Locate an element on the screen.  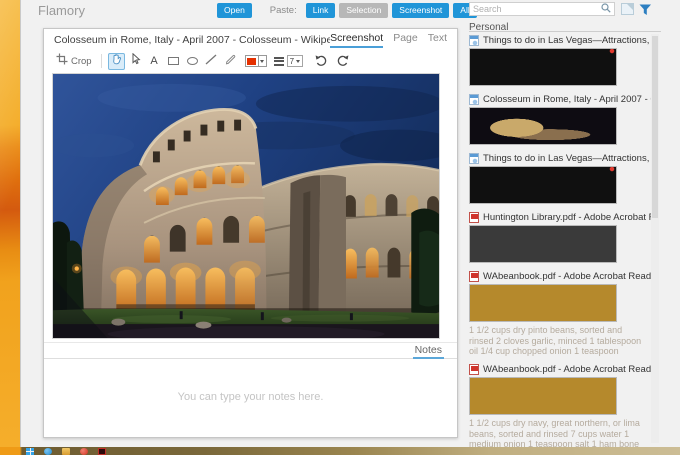
pencil-tool-button is located at coordinates (230, 61).